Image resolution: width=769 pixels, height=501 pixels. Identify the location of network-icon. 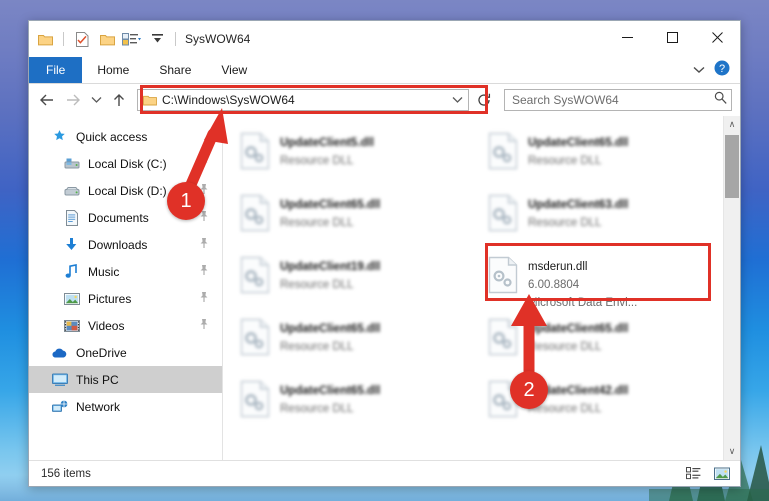
(59, 406).